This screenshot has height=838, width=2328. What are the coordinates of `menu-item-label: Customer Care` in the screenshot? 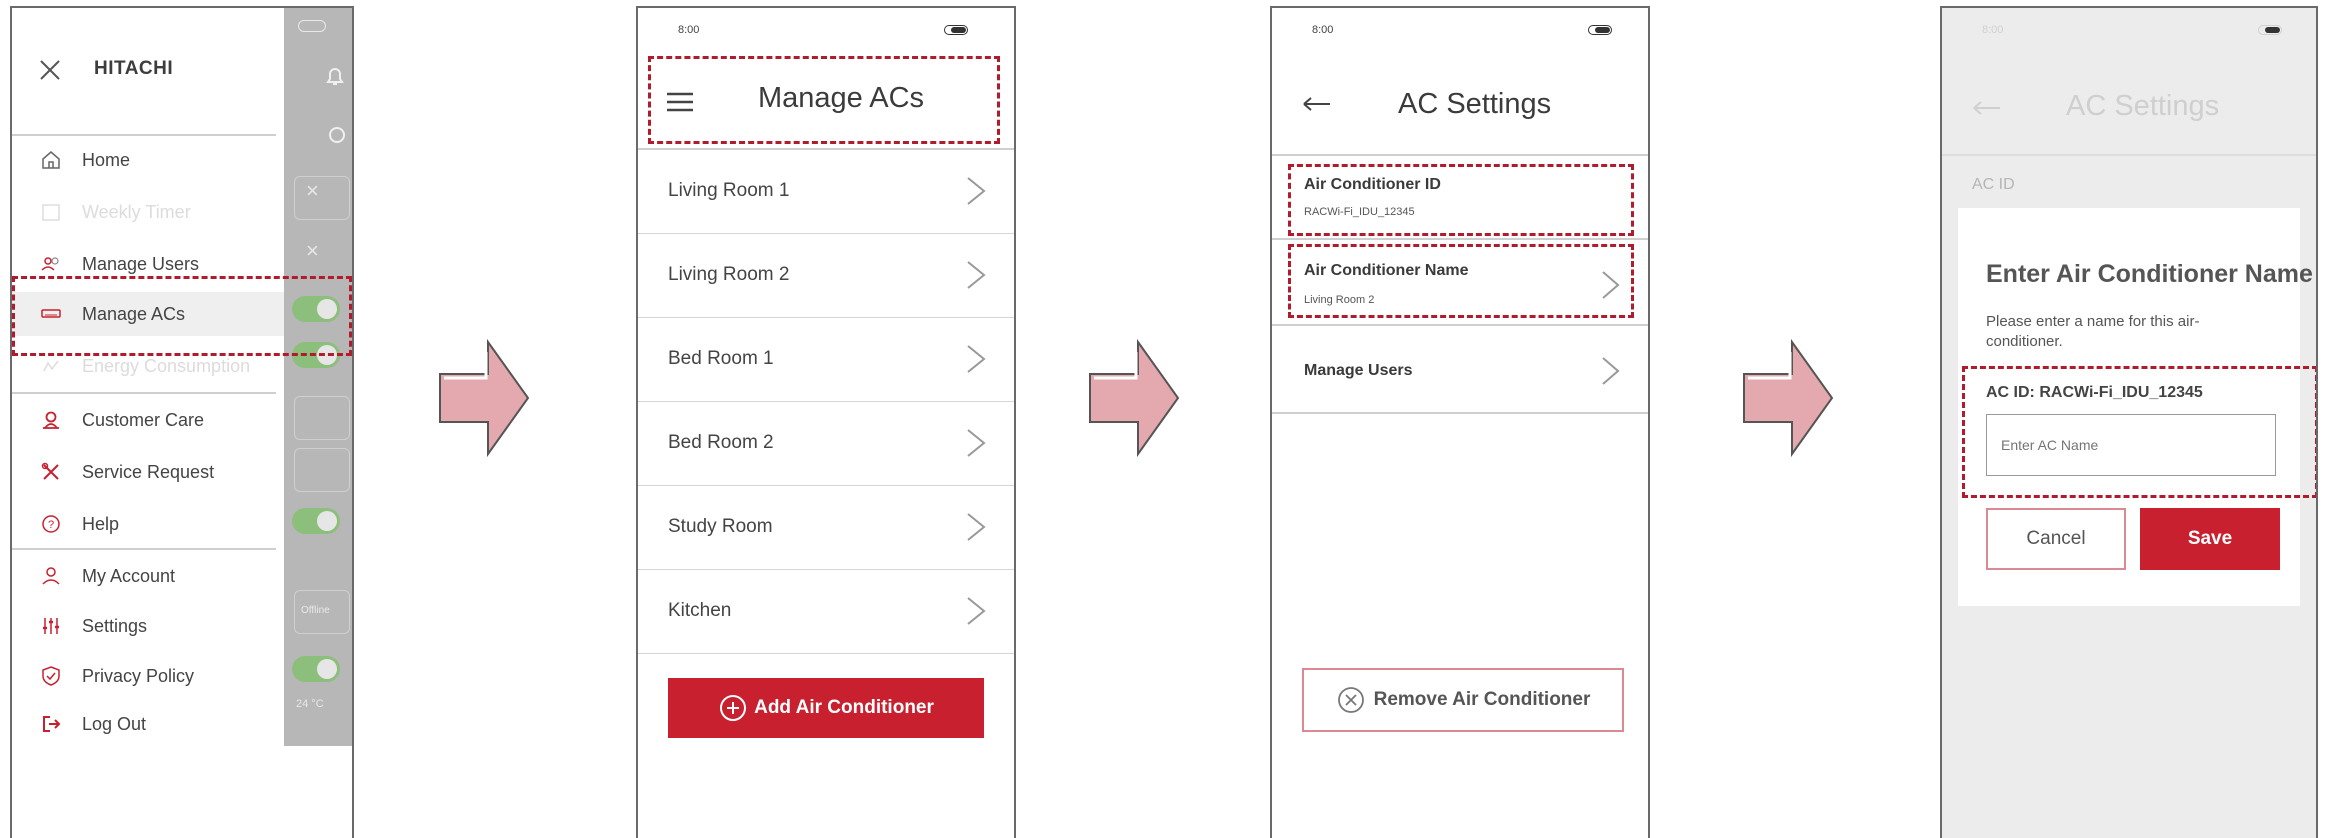 It's located at (143, 420).